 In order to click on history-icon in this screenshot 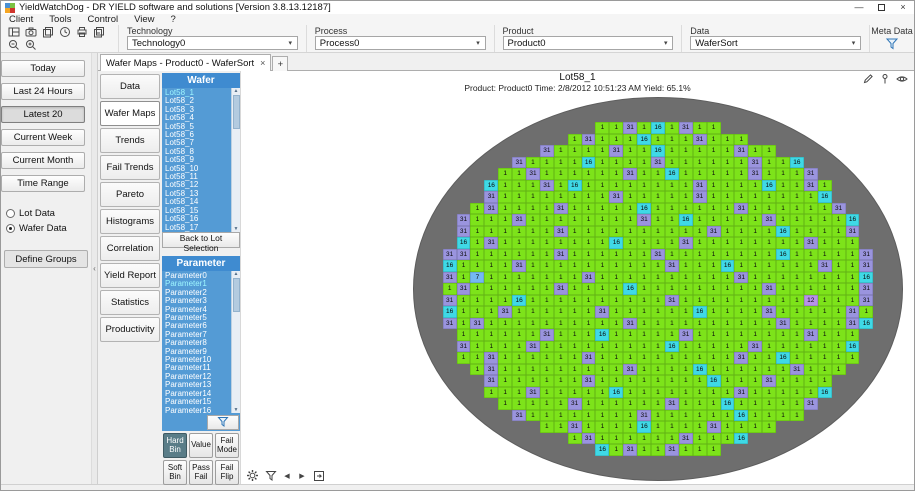, I will do `click(64, 32)`.